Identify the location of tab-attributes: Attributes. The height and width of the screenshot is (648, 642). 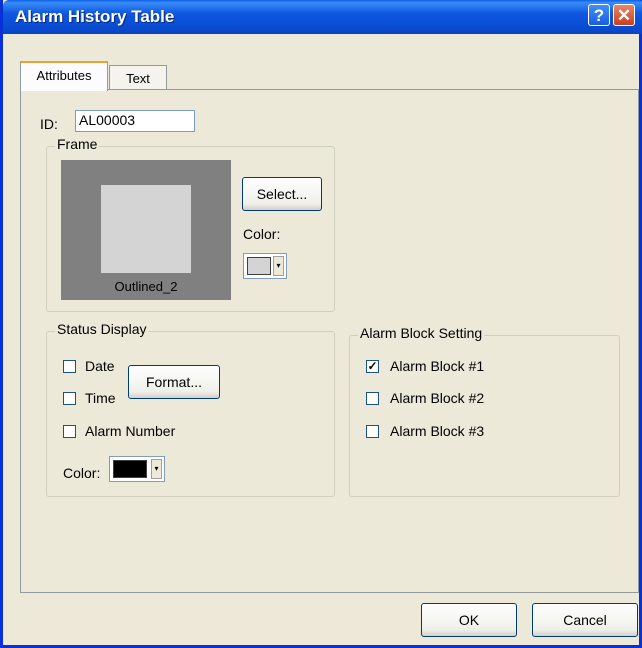
(64, 76).